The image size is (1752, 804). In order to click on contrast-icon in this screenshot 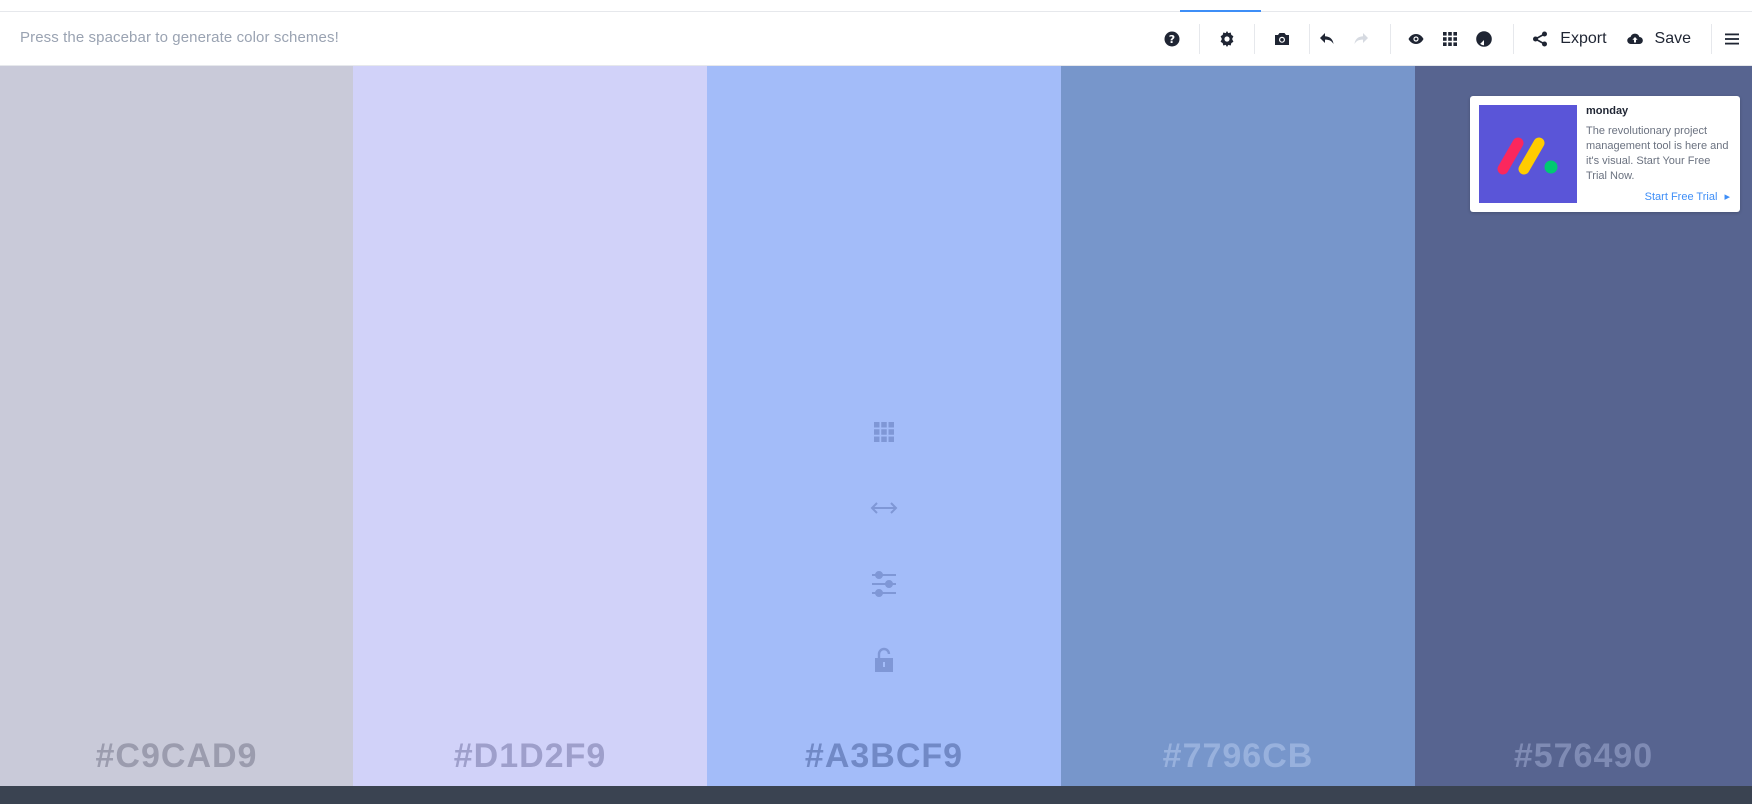, I will do `click(1484, 39)`.